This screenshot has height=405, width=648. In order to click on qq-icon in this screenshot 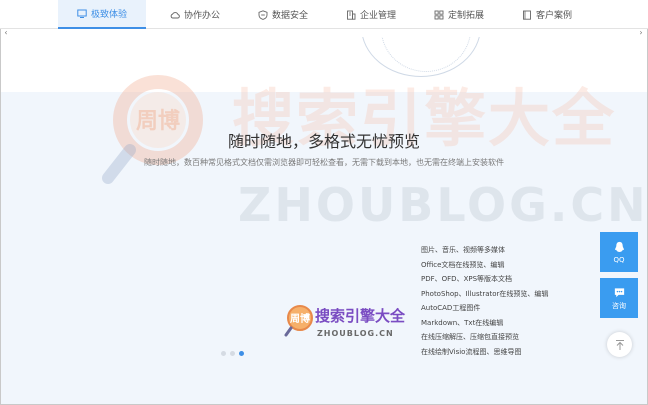, I will do `click(619, 246)`.